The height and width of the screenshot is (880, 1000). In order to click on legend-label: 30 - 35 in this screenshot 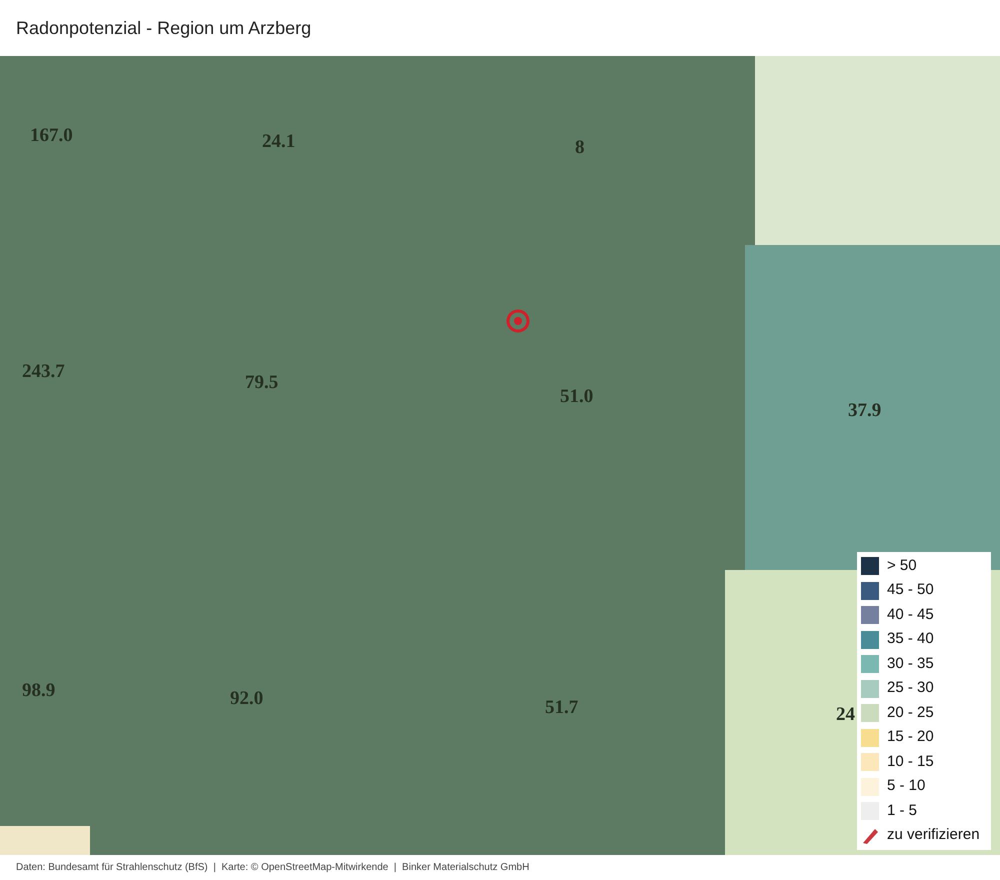, I will do `click(910, 664)`.